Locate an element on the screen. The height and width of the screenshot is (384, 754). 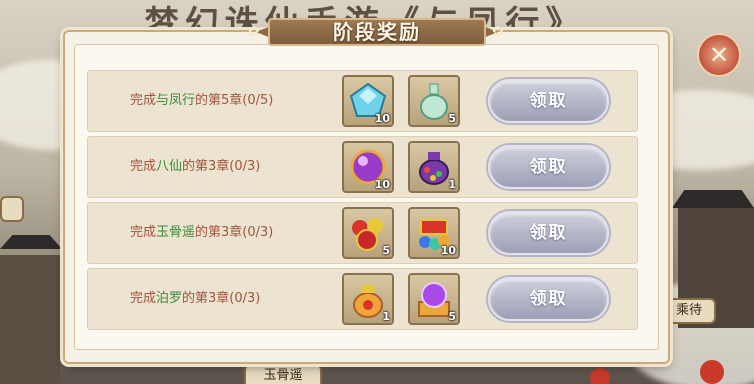
close-button: ✕ is located at coordinates (719, 55).